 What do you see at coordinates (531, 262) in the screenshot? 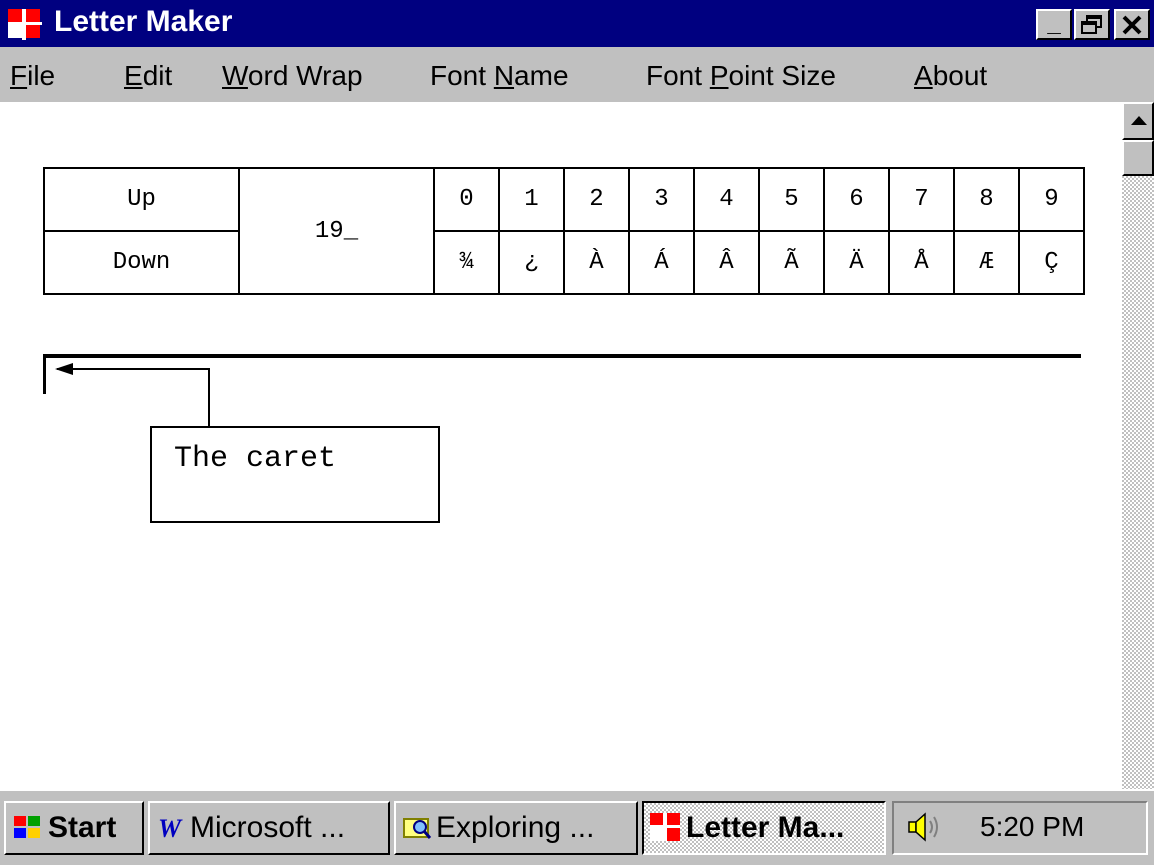
I see `char-key-1: ¿` at bounding box center [531, 262].